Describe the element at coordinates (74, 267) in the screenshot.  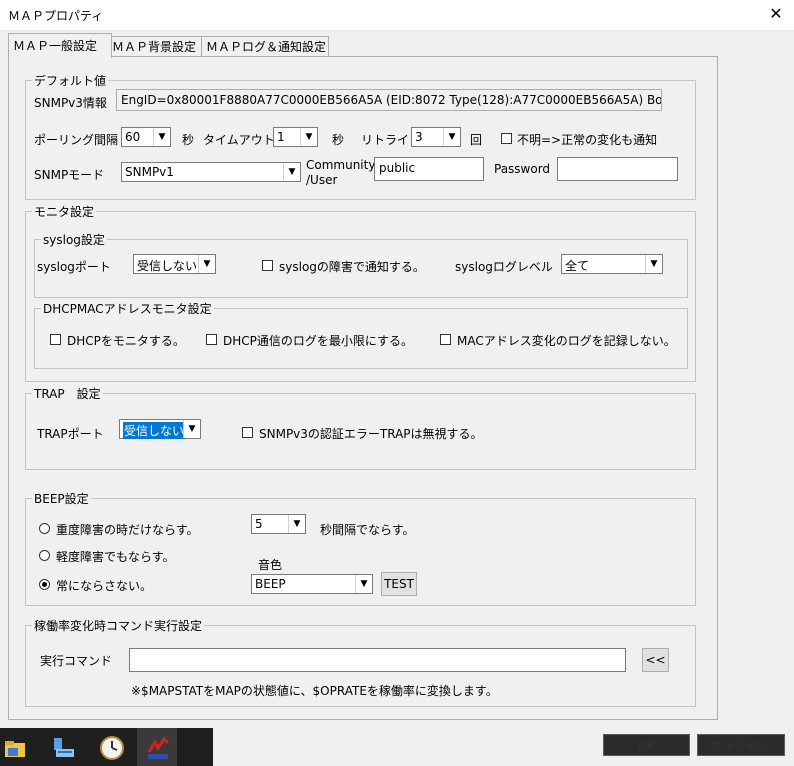
I see `syslog-port-label: syslogポート` at that location.